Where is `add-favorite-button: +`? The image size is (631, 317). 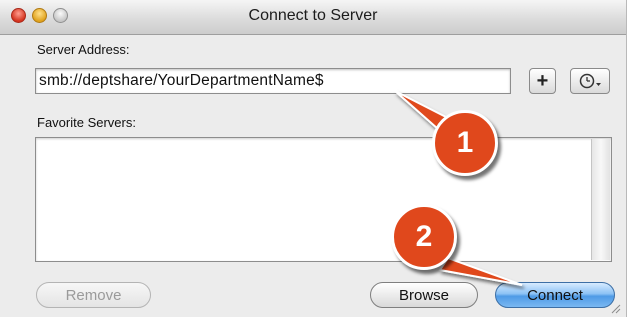
add-favorite-button: + is located at coordinates (542, 81).